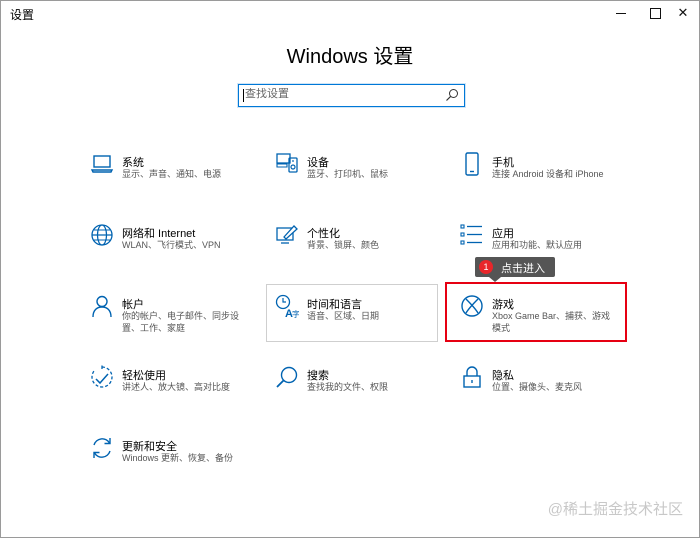 The height and width of the screenshot is (538, 700). I want to click on search-input, so click(342, 94).